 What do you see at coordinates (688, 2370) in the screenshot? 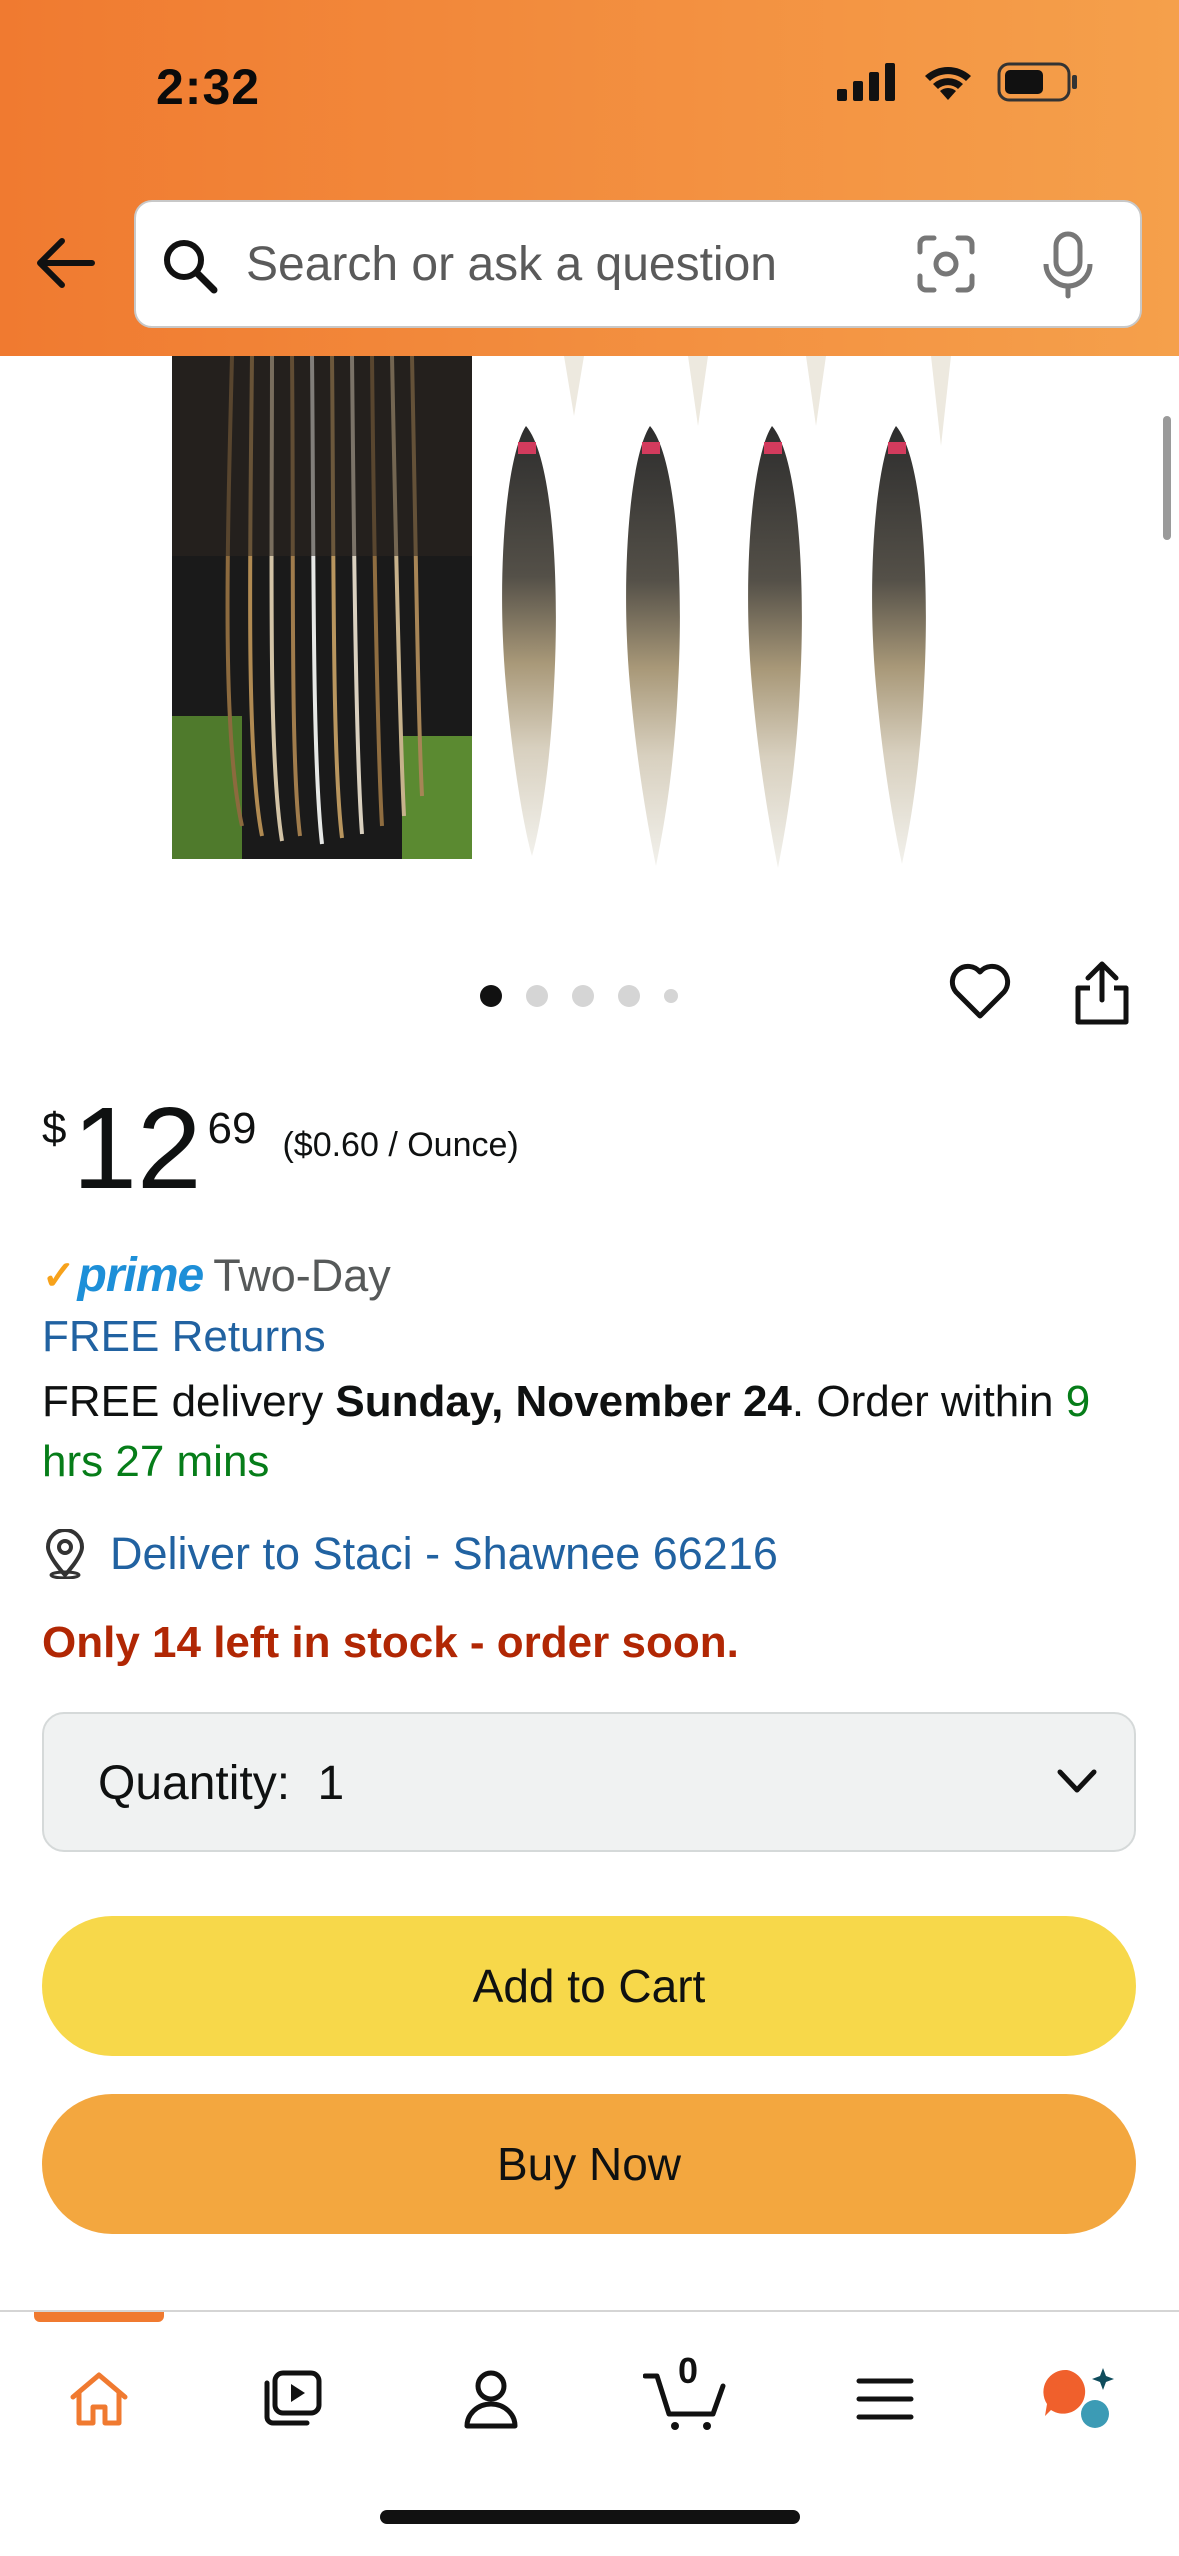
I see `cart-count: 0` at bounding box center [688, 2370].